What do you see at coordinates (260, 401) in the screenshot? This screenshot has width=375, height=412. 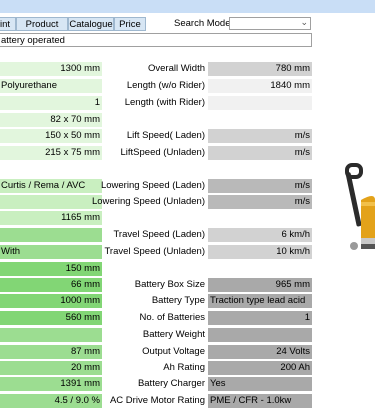 I see `spec-value-field: PME / CFR - 1.0kw` at bounding box center [260, 401].